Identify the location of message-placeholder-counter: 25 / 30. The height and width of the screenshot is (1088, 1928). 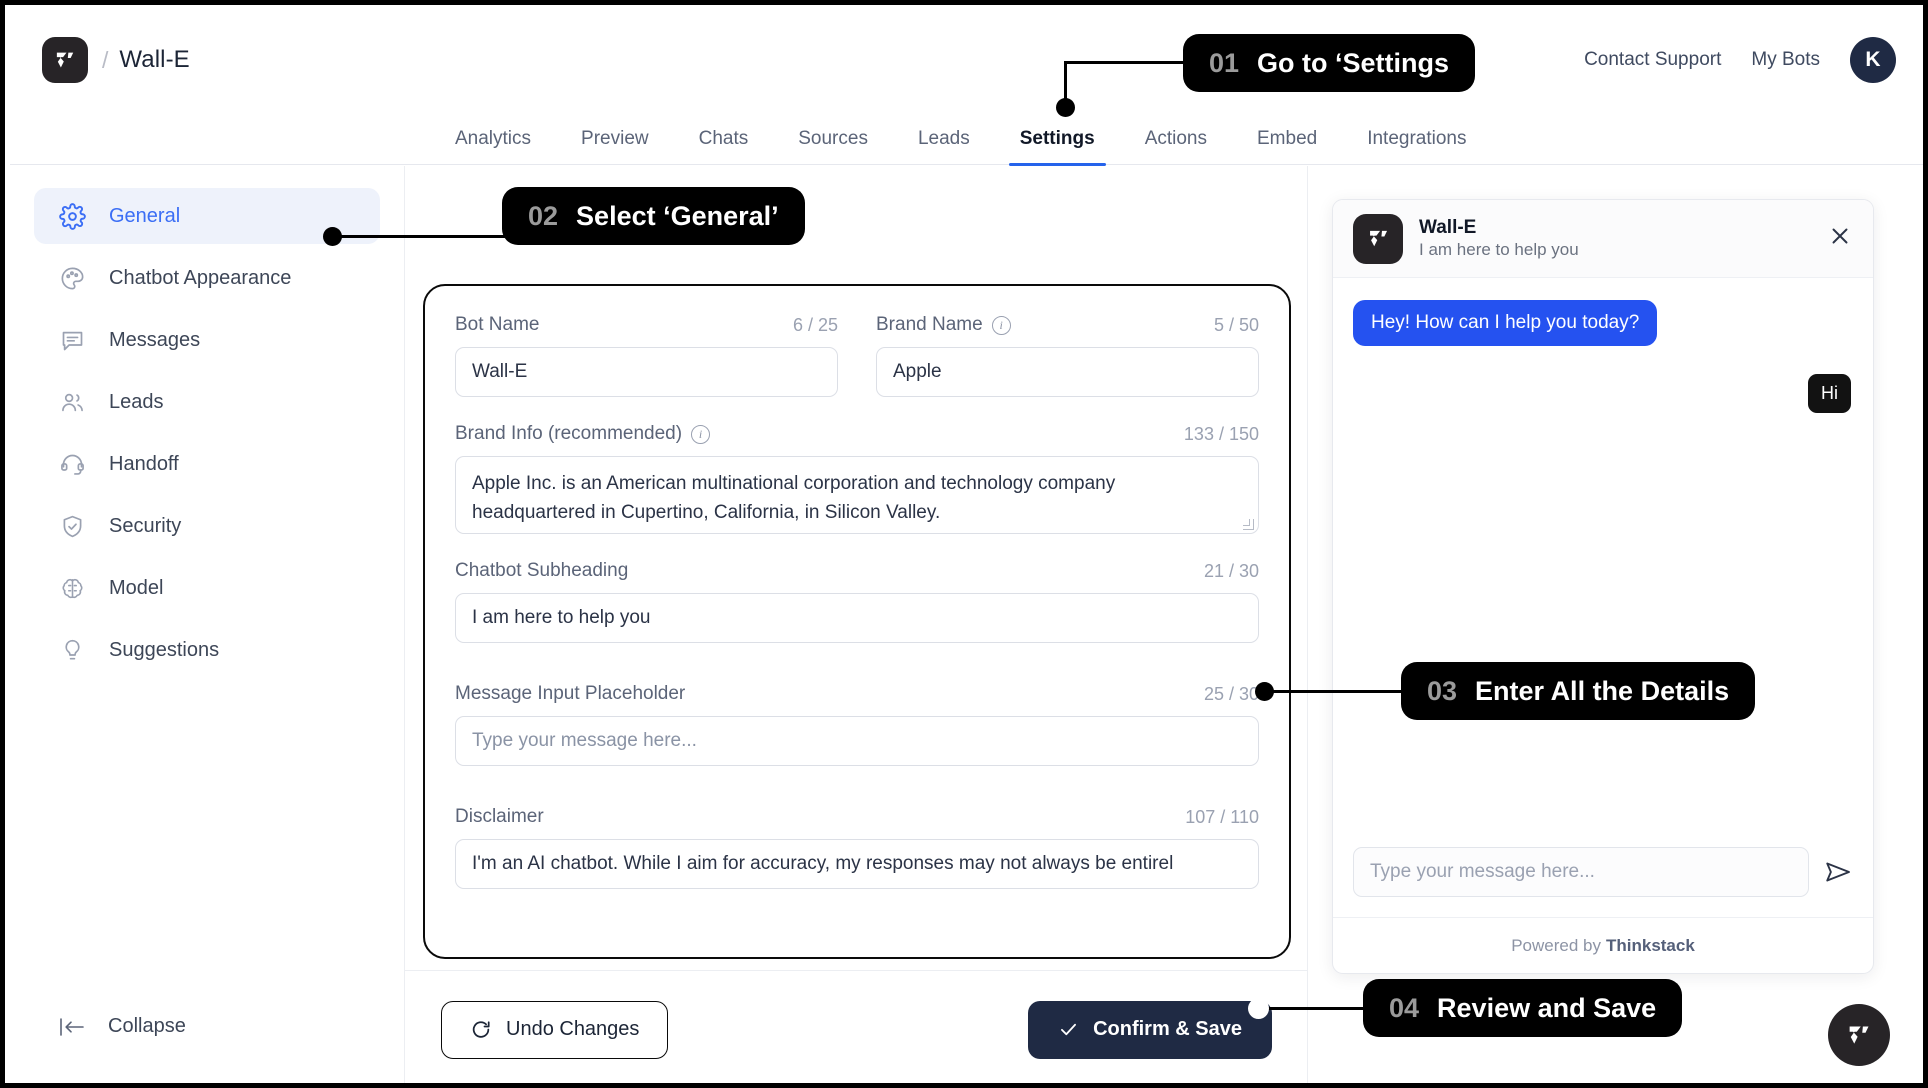
(1231, 693).